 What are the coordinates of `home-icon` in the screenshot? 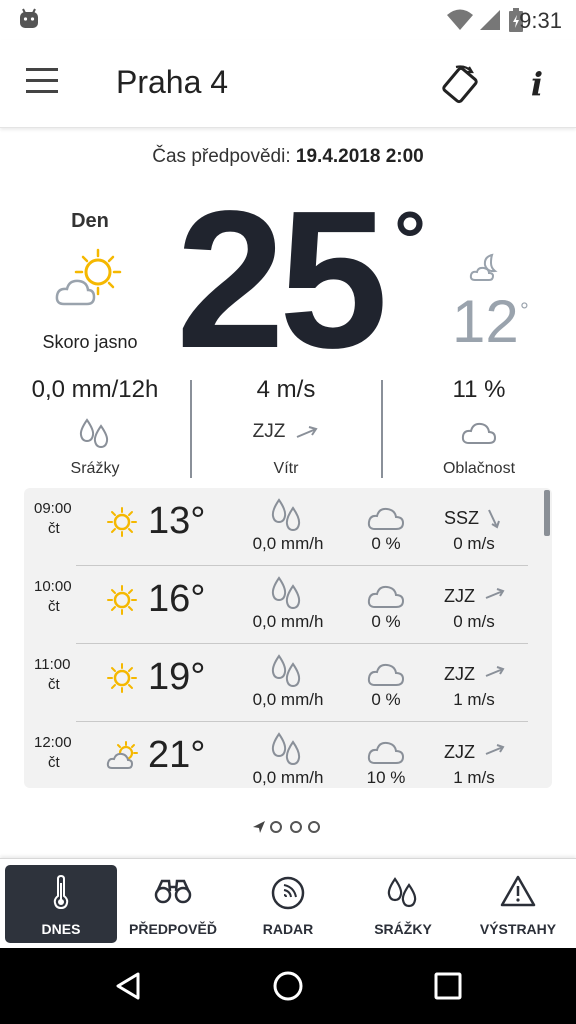 It's located at (288, 986).